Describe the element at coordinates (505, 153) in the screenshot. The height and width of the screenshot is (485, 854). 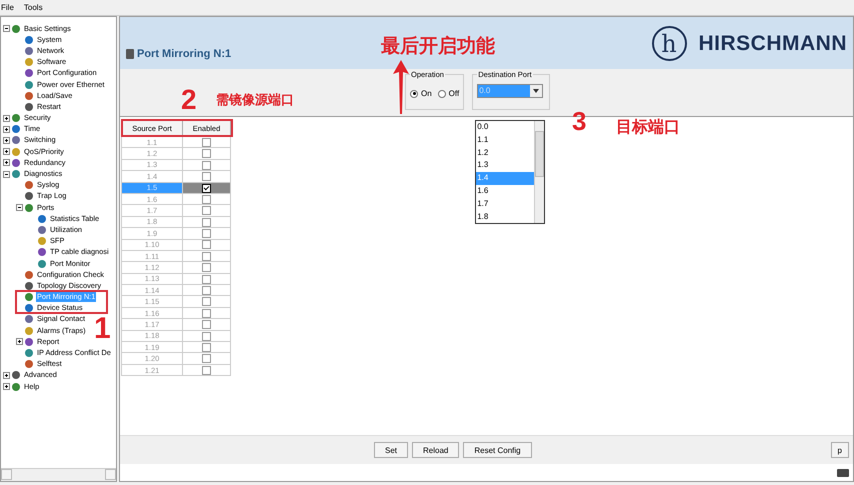
I see `dropdown-option: 1.2` at that location.